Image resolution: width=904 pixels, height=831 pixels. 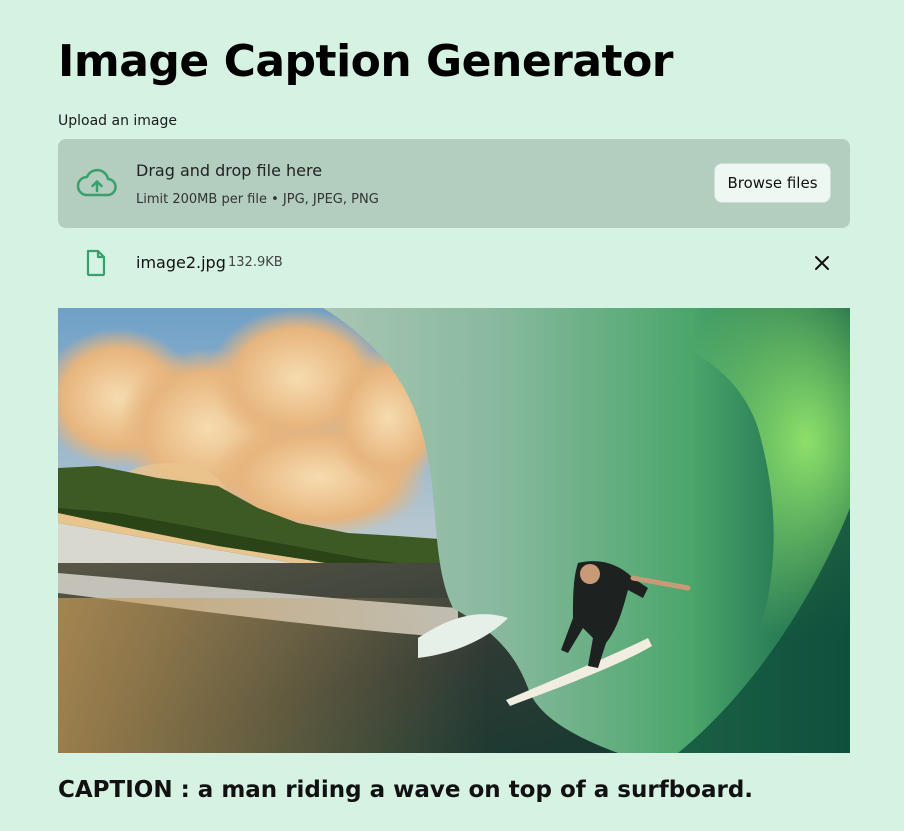 I want to click on upload-label: Upload an image, so click(x=118, y=121).